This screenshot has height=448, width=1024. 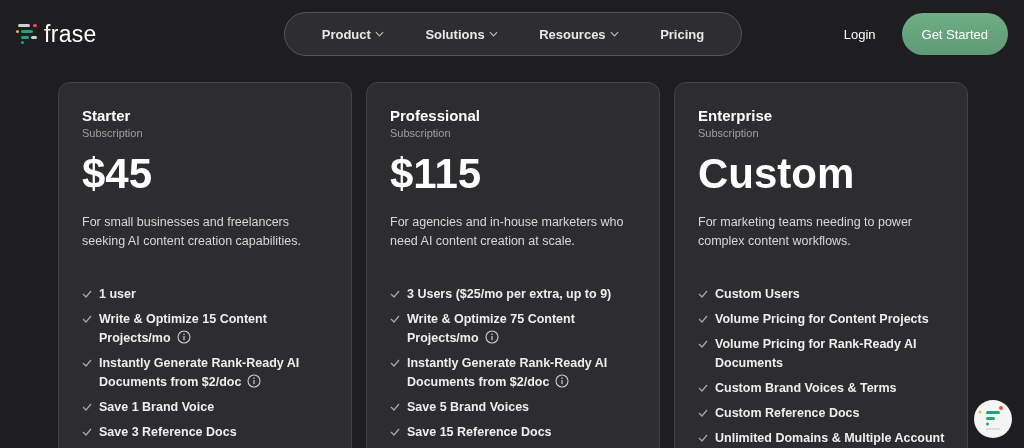 What do you see at coordinates (579, 34) in the screenshot?
I see `nav-link: Resources` at bounding box center [579, 34].